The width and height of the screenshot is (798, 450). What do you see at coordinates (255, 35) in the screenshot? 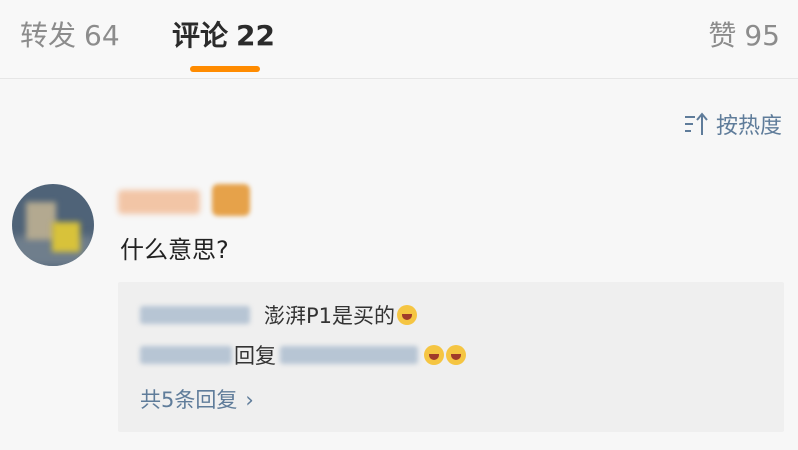
I see `tab-comments-count: 22` at bounding box center [255, 35].